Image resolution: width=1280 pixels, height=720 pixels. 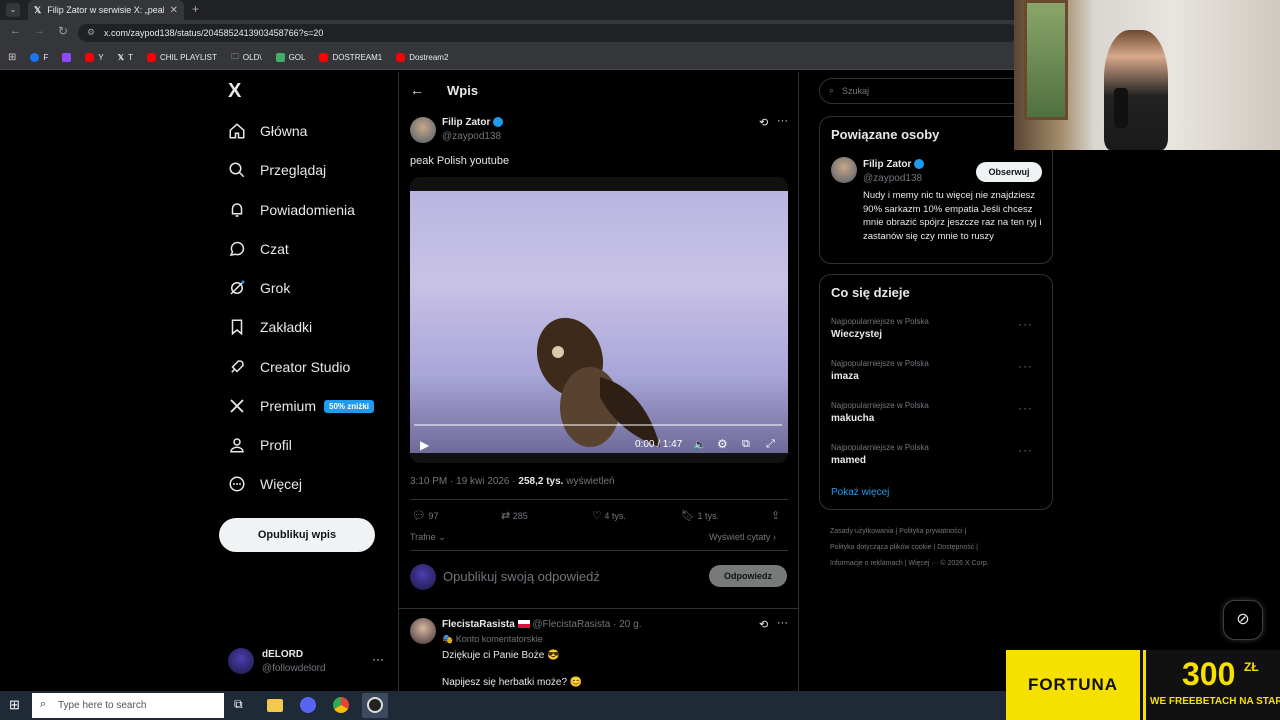 I want to click on chrome-icon, so click(x=341, y=705).